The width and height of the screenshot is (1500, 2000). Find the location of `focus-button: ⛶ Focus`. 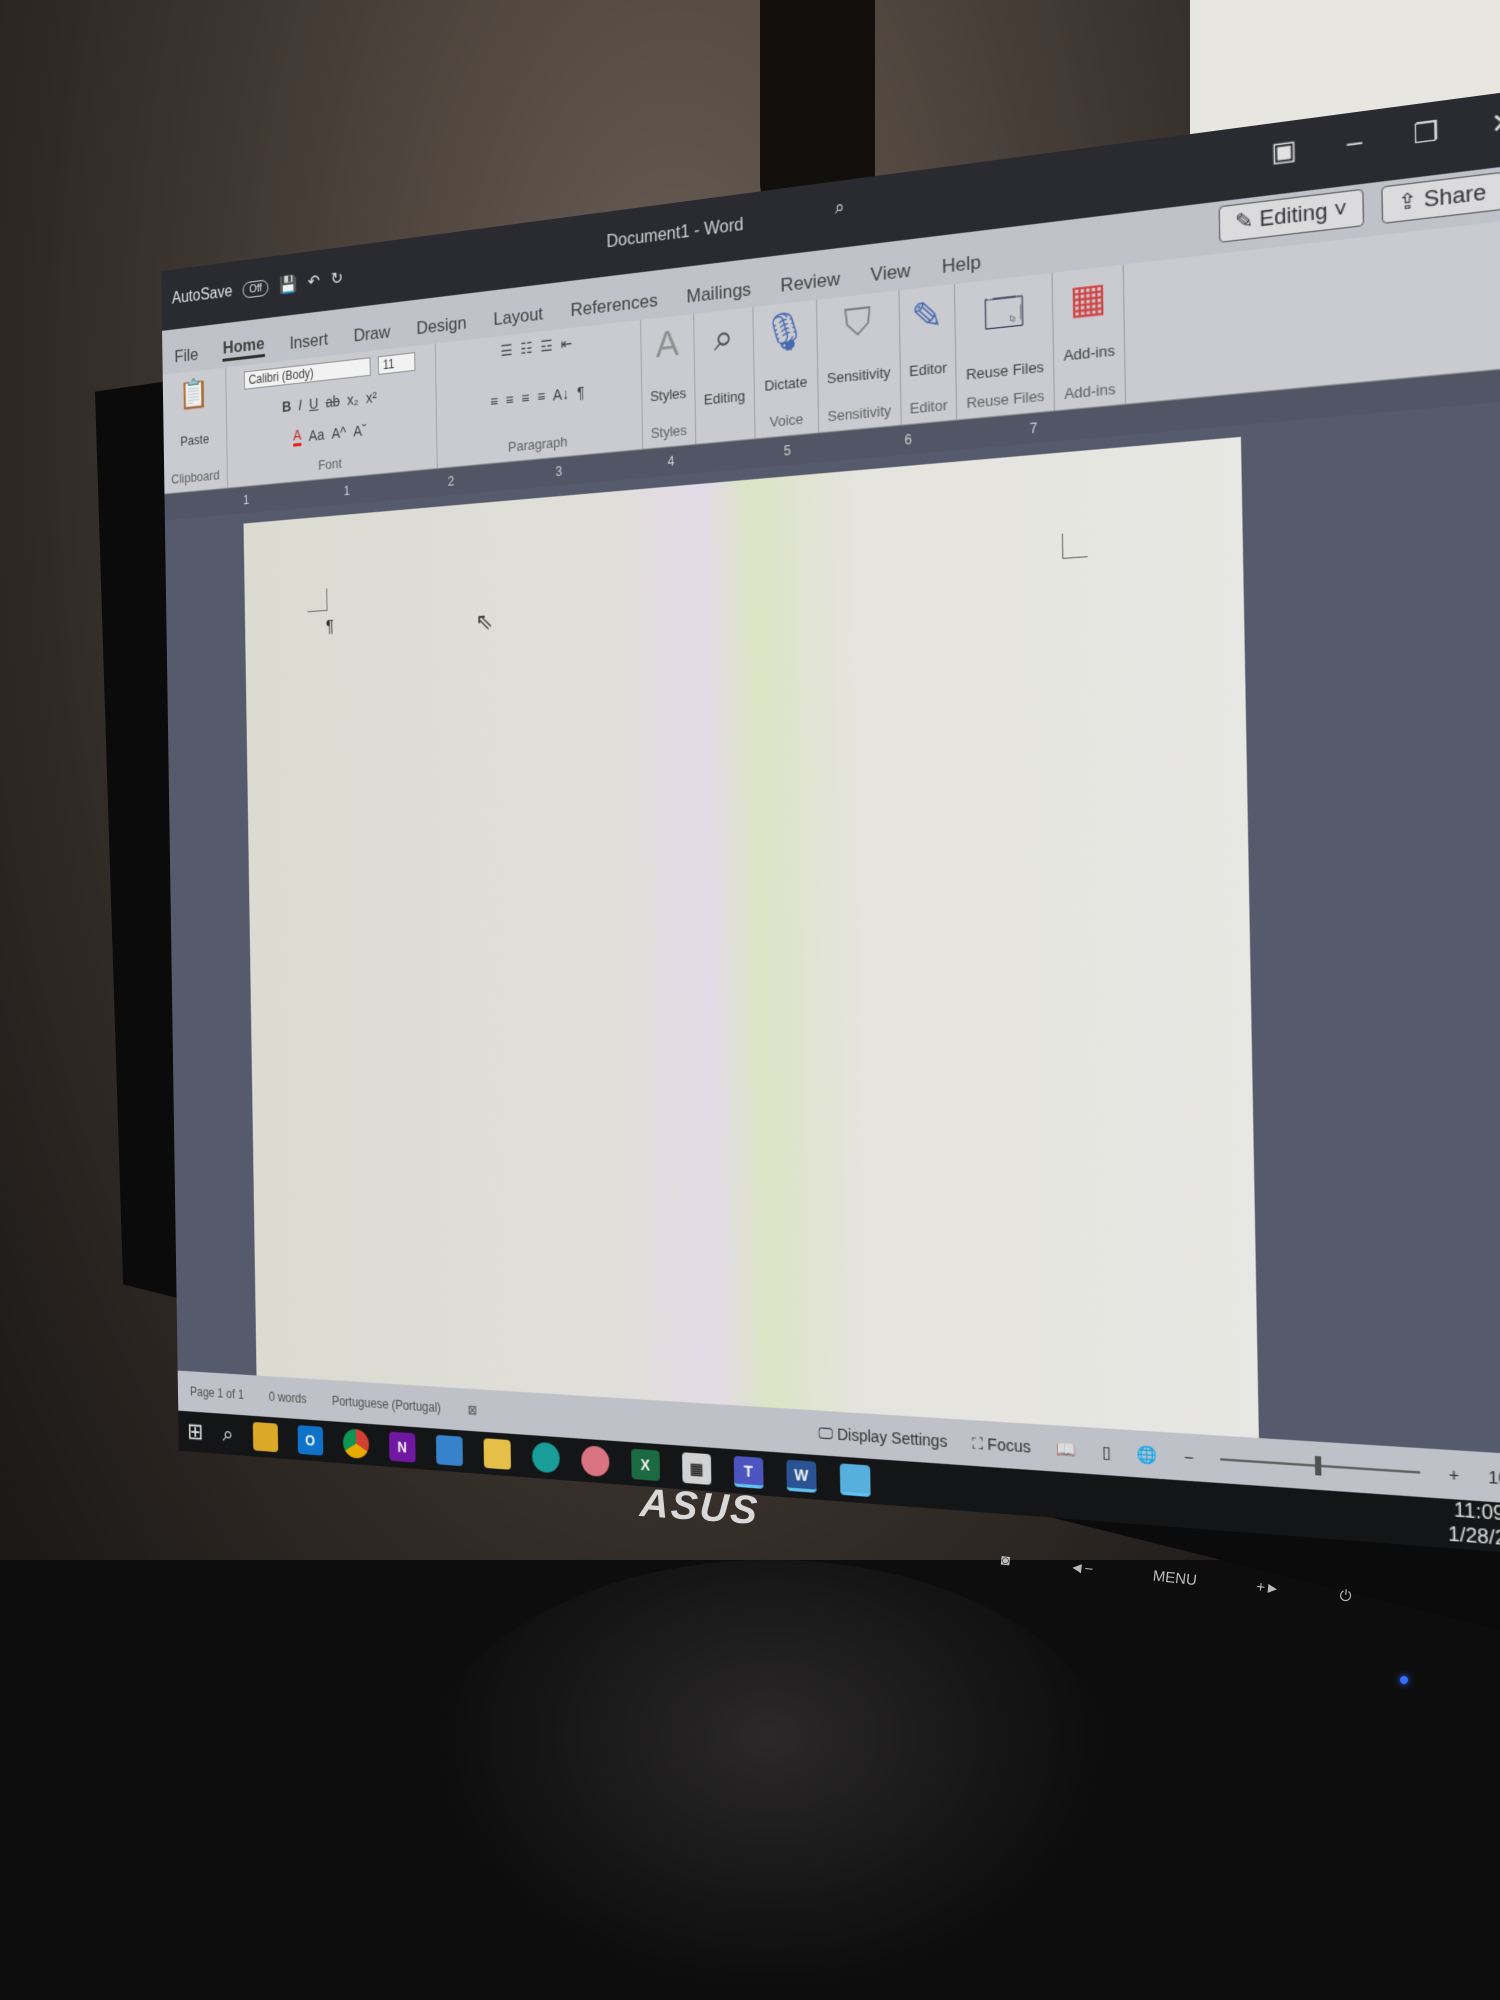

focus-button: ⛶ Focus is located at coordinates (1001, 1444).